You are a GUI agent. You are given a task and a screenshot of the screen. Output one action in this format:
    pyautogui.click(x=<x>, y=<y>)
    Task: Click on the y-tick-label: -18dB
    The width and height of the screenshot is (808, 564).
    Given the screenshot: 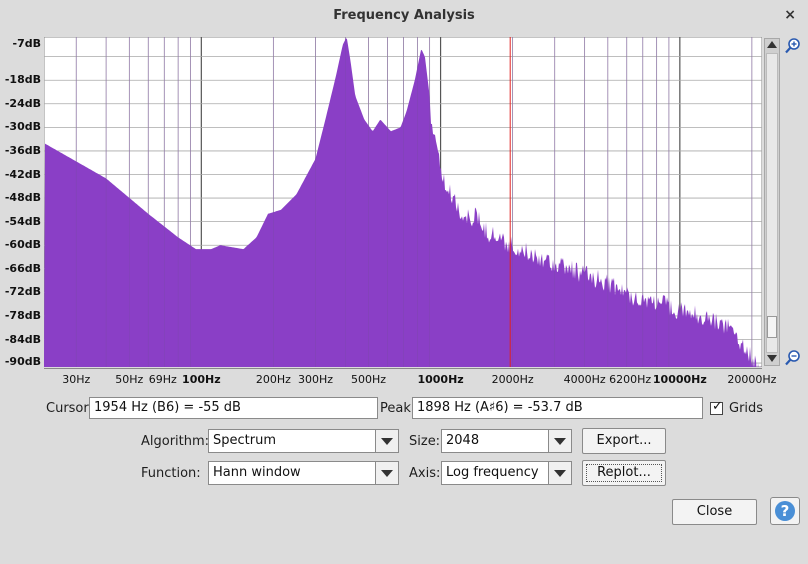 What is the action you would take?
    pyautogui.click(x=22, y=80)
    